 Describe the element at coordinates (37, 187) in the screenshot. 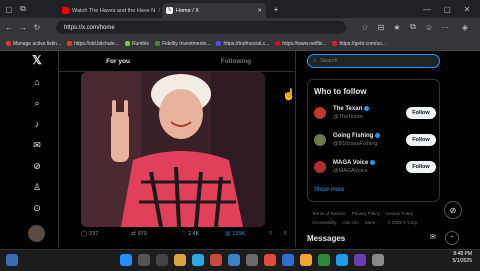

I see `profile-person-icon: ♙` at that location.